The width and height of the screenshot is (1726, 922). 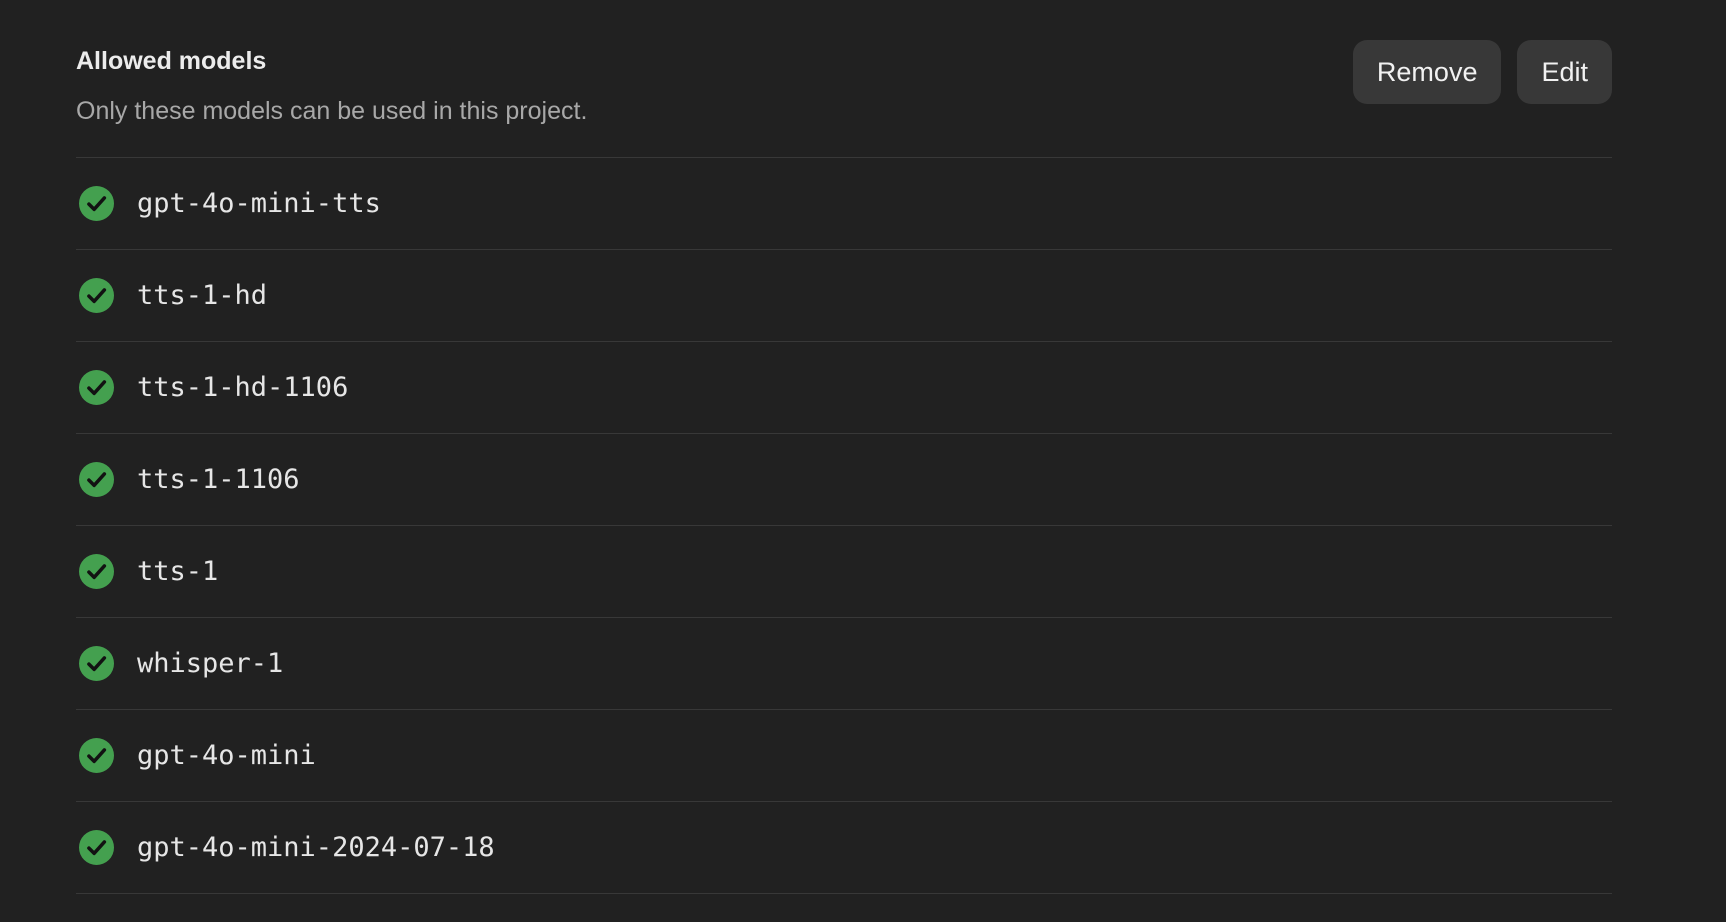 What do you see at coordinates (844, 572) in the screenshot?
I see `model-row: tts-1` at bounding box center [844, 572].